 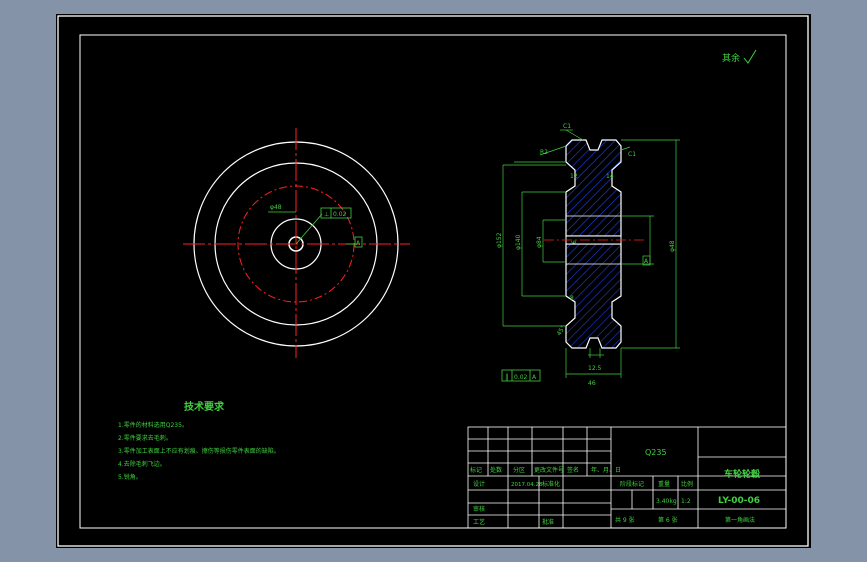 I want to click on width-mid-text: 14, so click(x=610, y=176).